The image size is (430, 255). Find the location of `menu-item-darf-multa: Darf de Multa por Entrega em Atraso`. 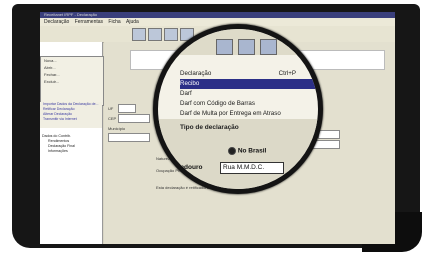

menu-item-darf-multa: Darf de Multa por Entrega em Atraso is located at coordinates (249, 114).